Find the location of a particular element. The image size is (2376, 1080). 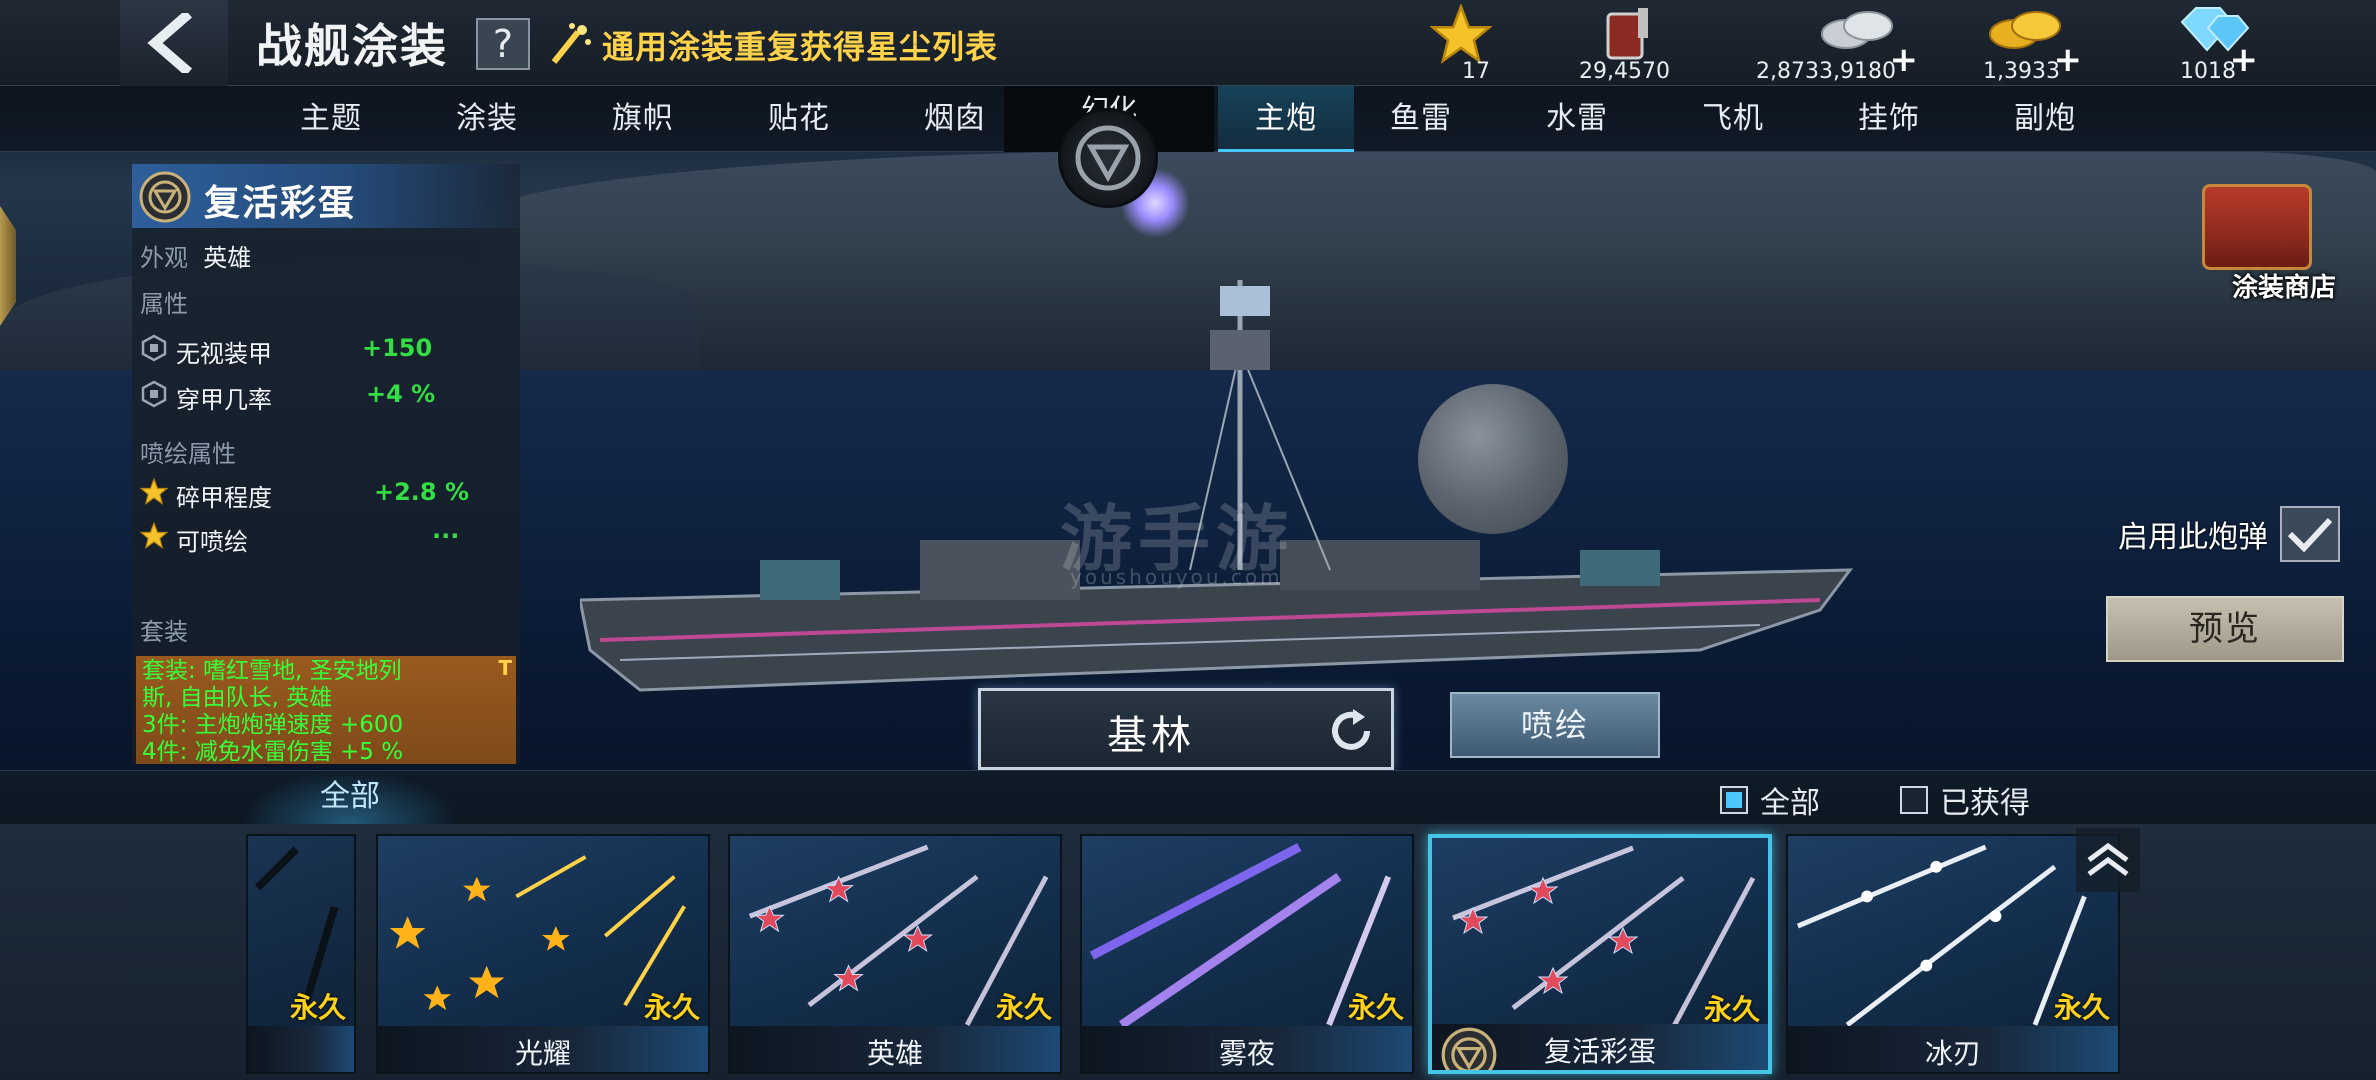

set-line: 4件: 减免水雷伤害 +5 % is located at coordinates (273, 751).